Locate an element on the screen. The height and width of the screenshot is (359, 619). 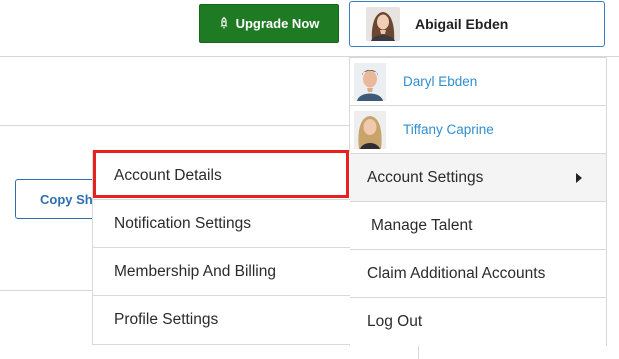
claim-accounts-item: Claim Additional Accounts is located at coordinates (478, 274).